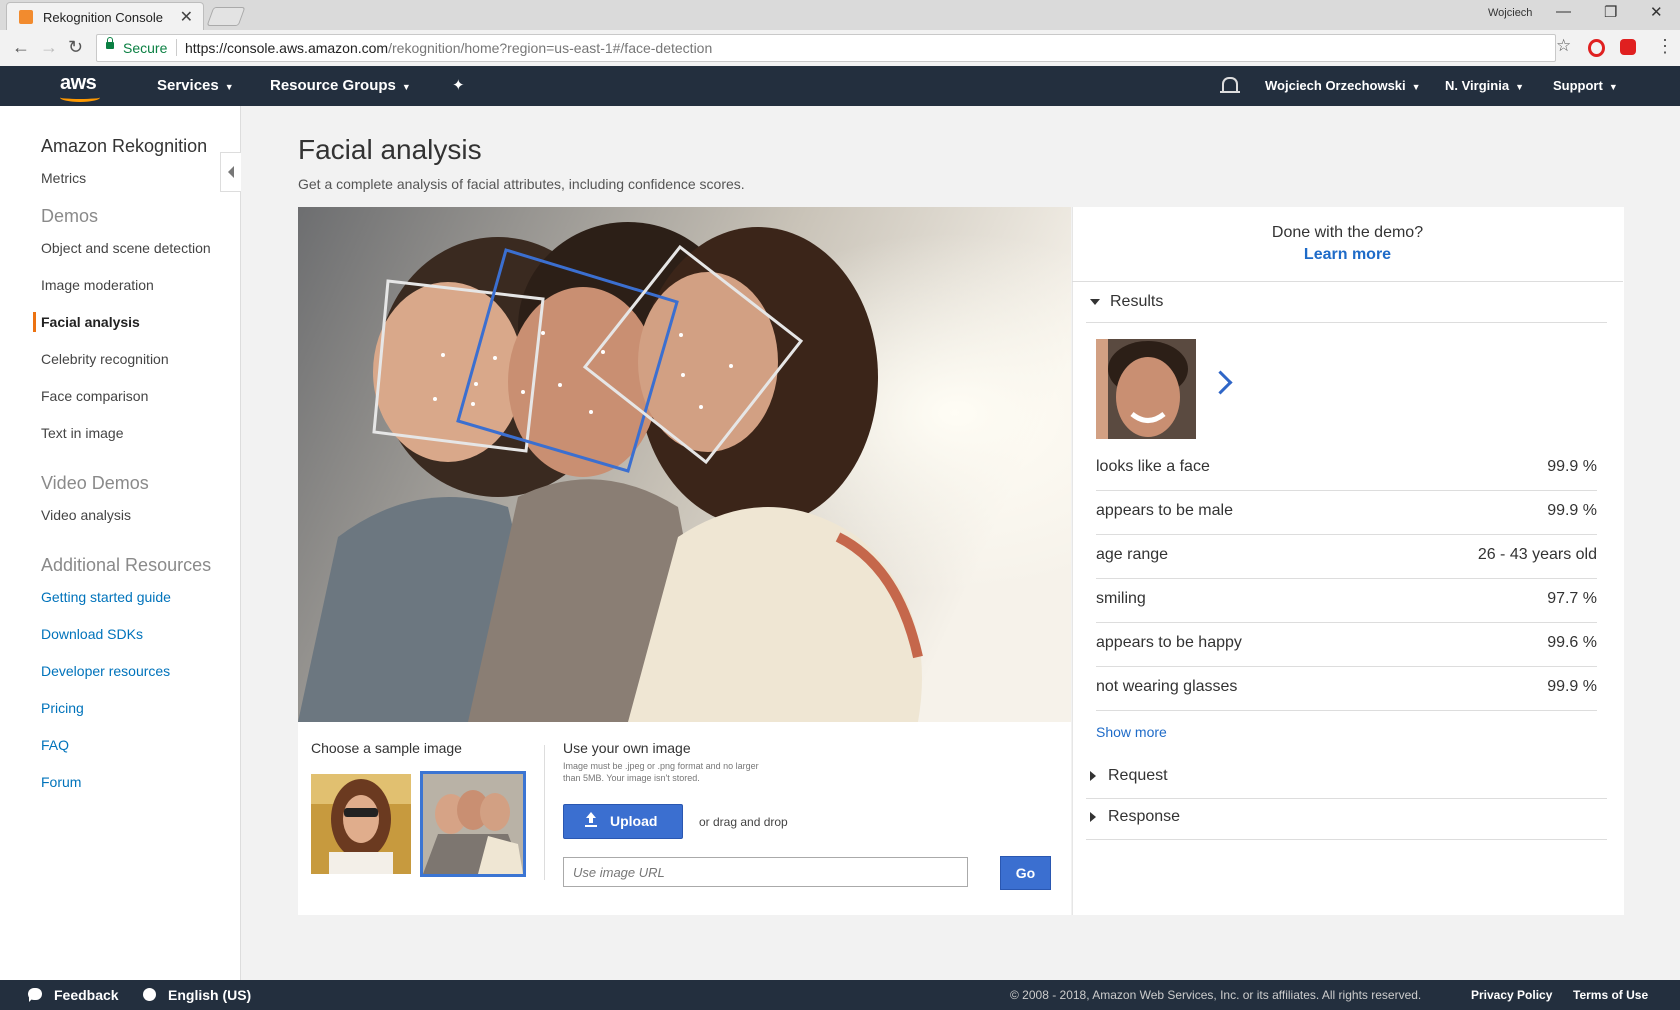  I want to click on result-label: age range, so click(1132, 554).